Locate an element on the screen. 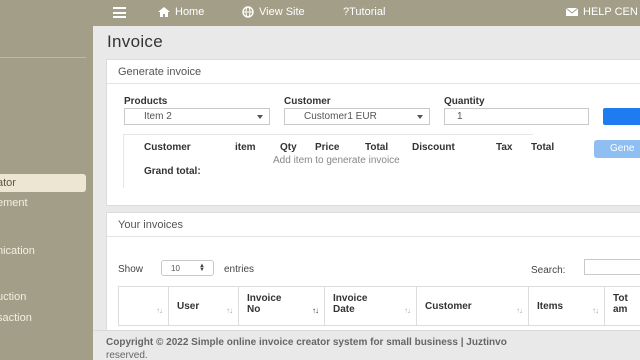  search-input is located at coordinates (612, 267).